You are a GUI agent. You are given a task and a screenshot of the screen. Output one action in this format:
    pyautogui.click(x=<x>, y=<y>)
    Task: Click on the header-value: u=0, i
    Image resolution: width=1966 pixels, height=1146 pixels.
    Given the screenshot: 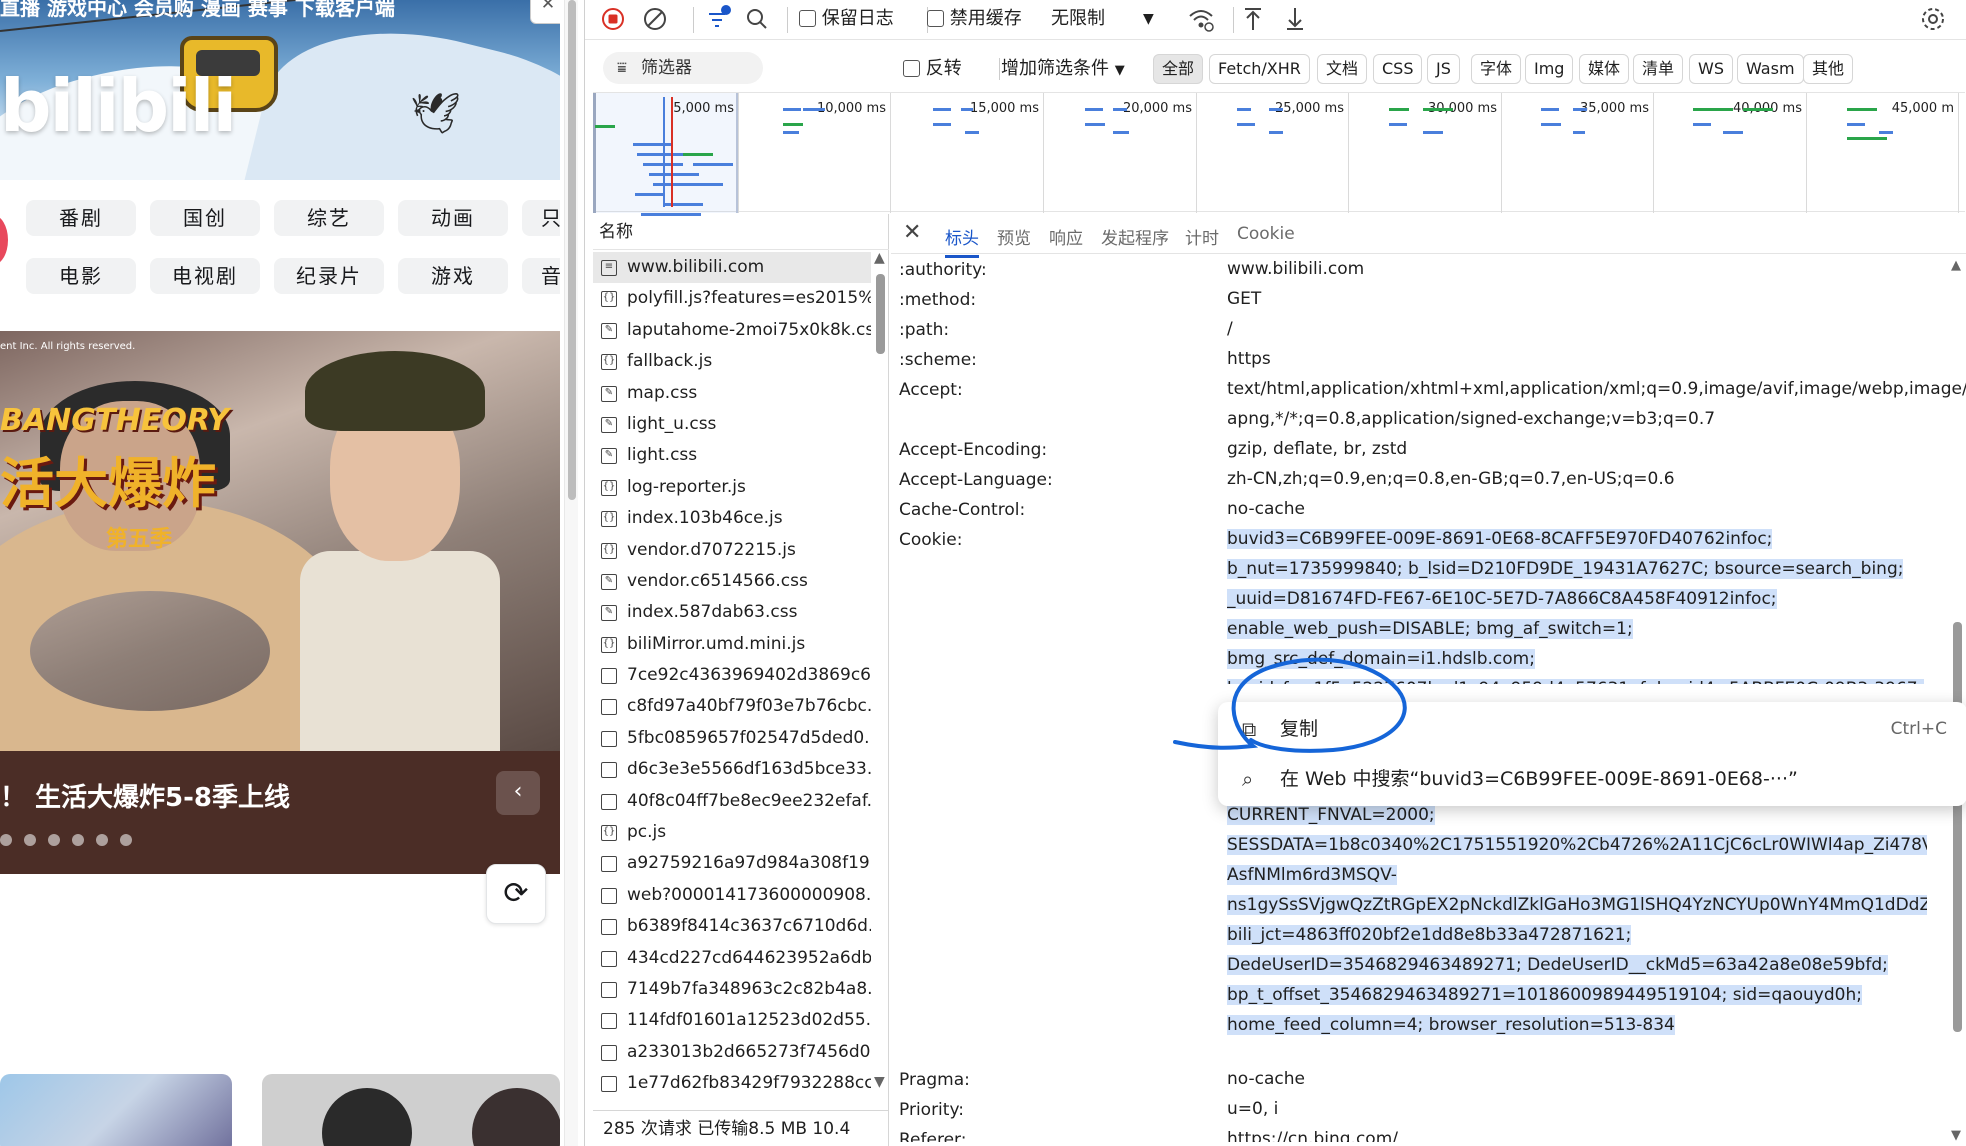 What is the action you would take?
    pyautogui.click(x=1577, y=1109)
    